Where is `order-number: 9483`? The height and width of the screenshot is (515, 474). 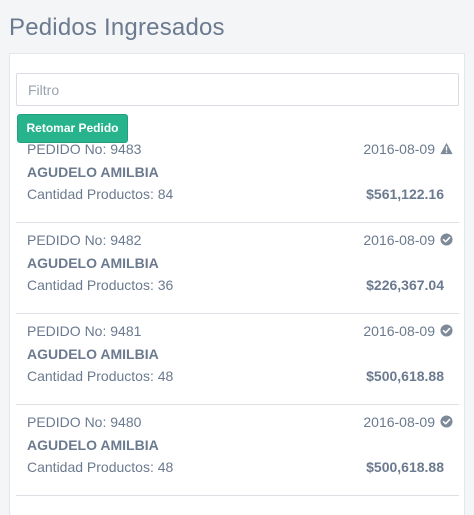 order-number: 9483 is located at coordinates (126, 149).